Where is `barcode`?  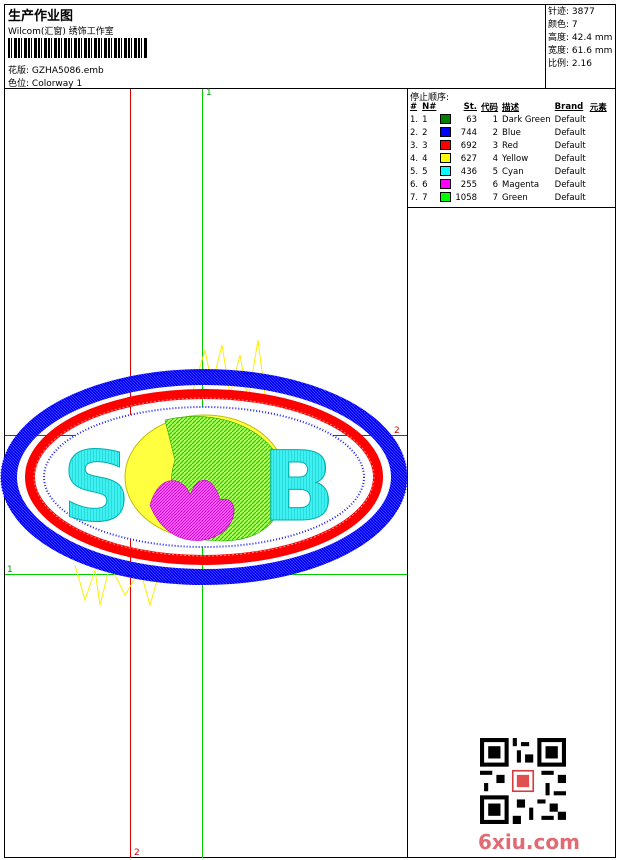 barcode is located at coordinates (78, 48).